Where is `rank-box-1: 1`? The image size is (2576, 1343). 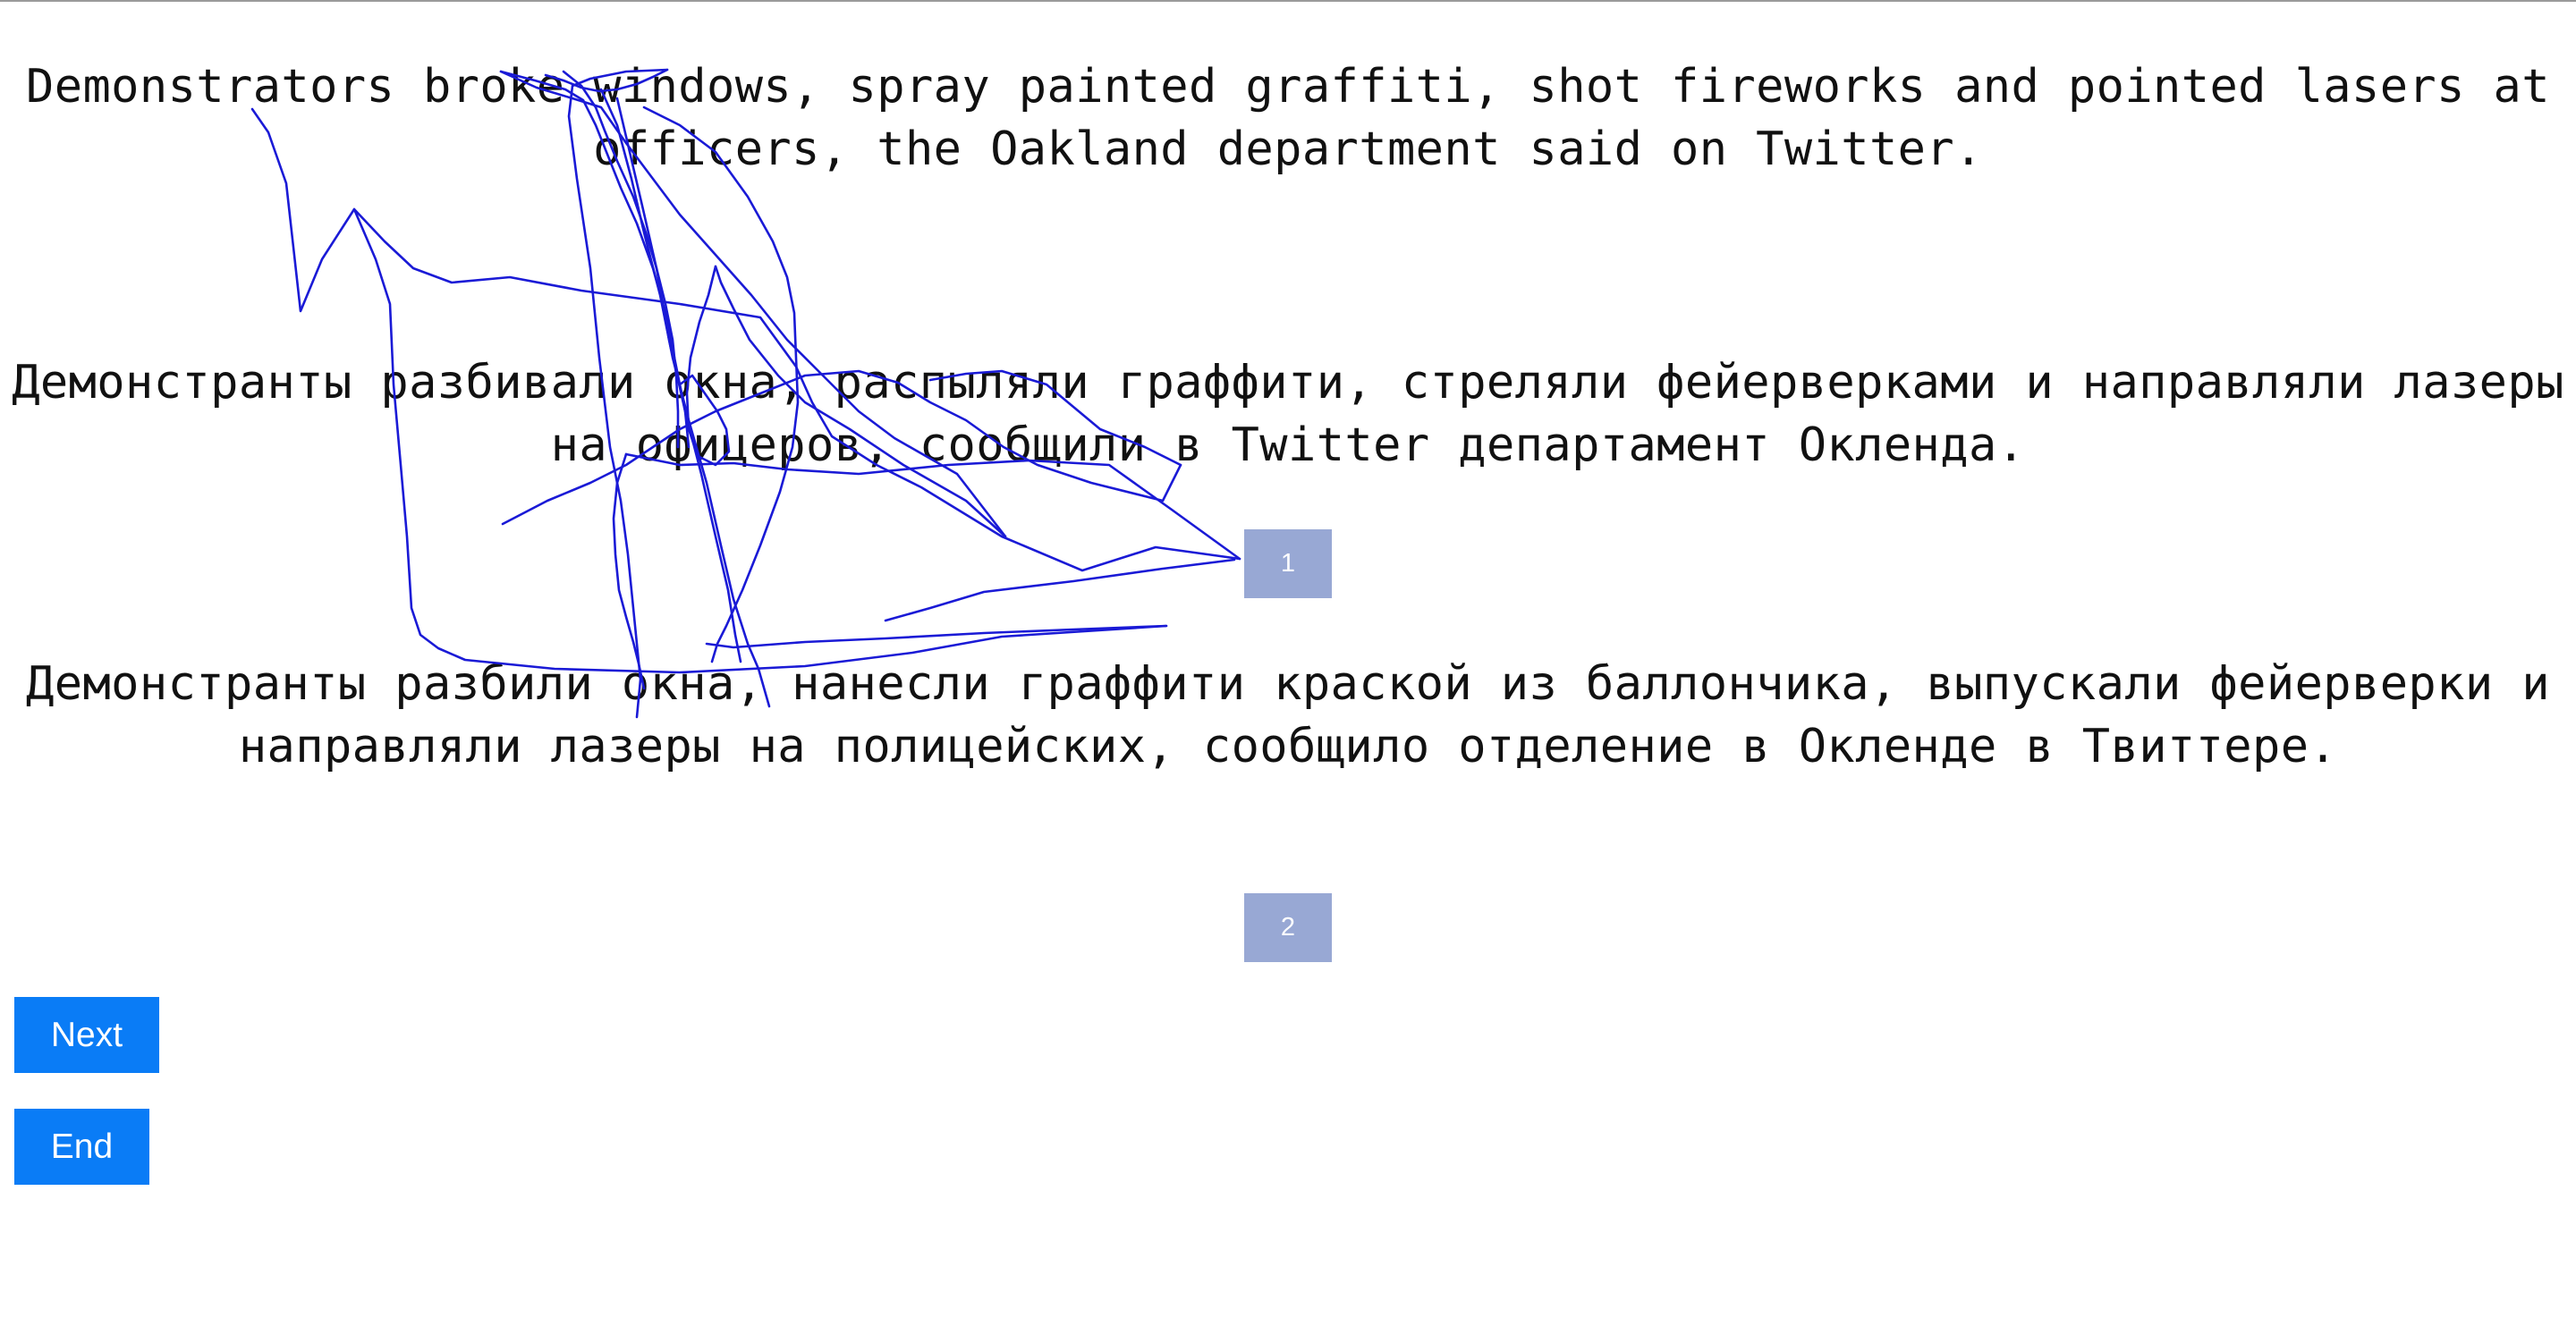
rank-box-1: 1 is located at coordinates (1288, 563).